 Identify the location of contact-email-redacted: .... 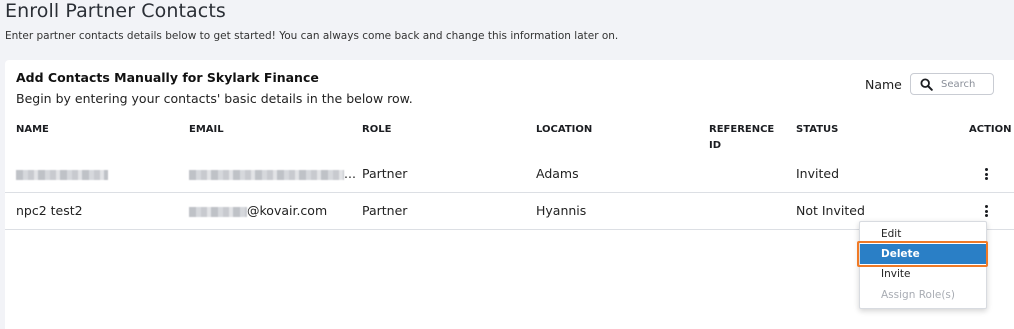
(272, 174).